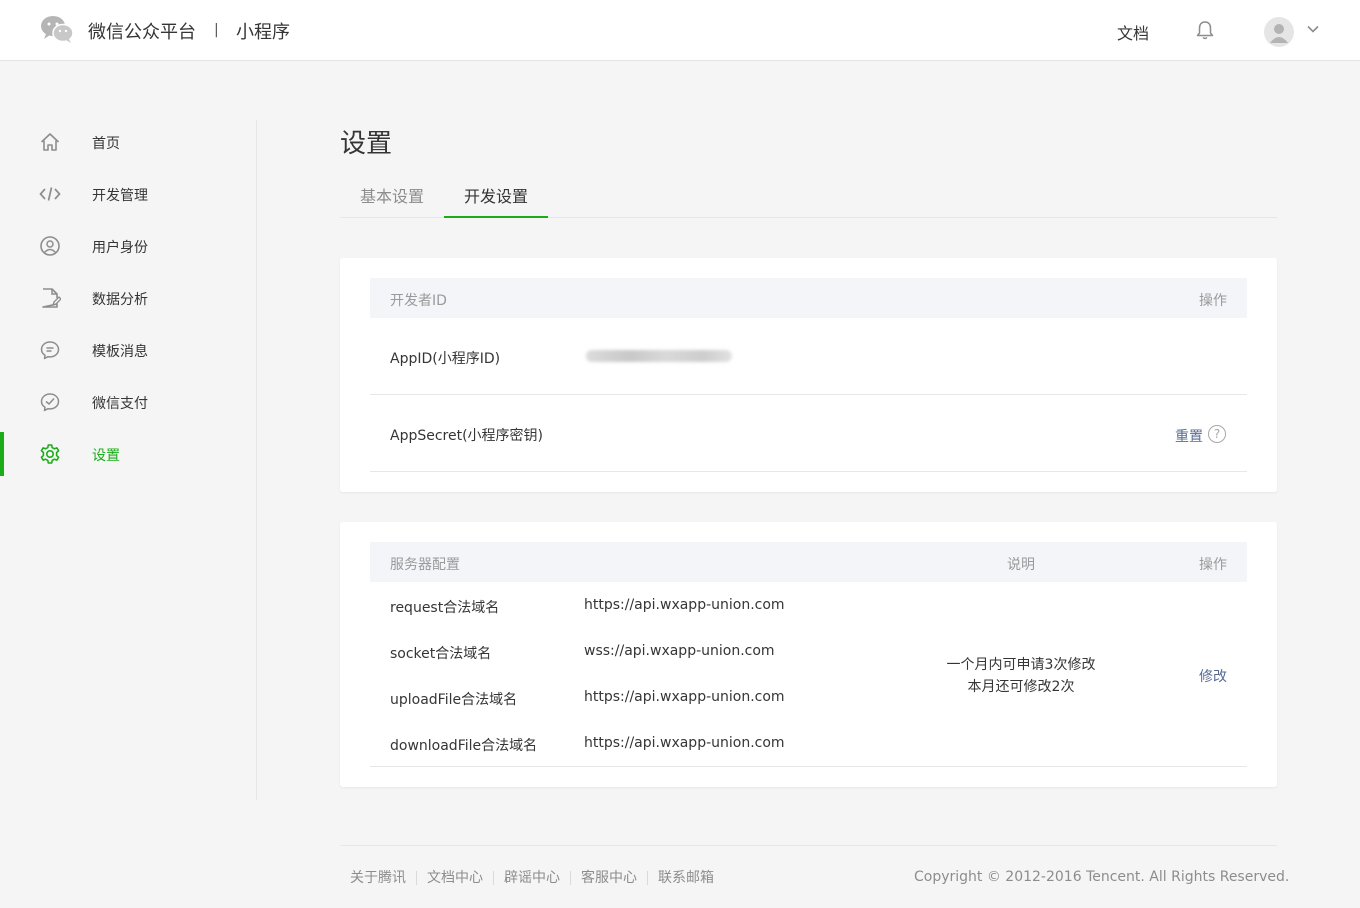  Describe the element at coordinates (142, 32) in the screenshot. I see `brand-name: 微信公众平台` at that location.